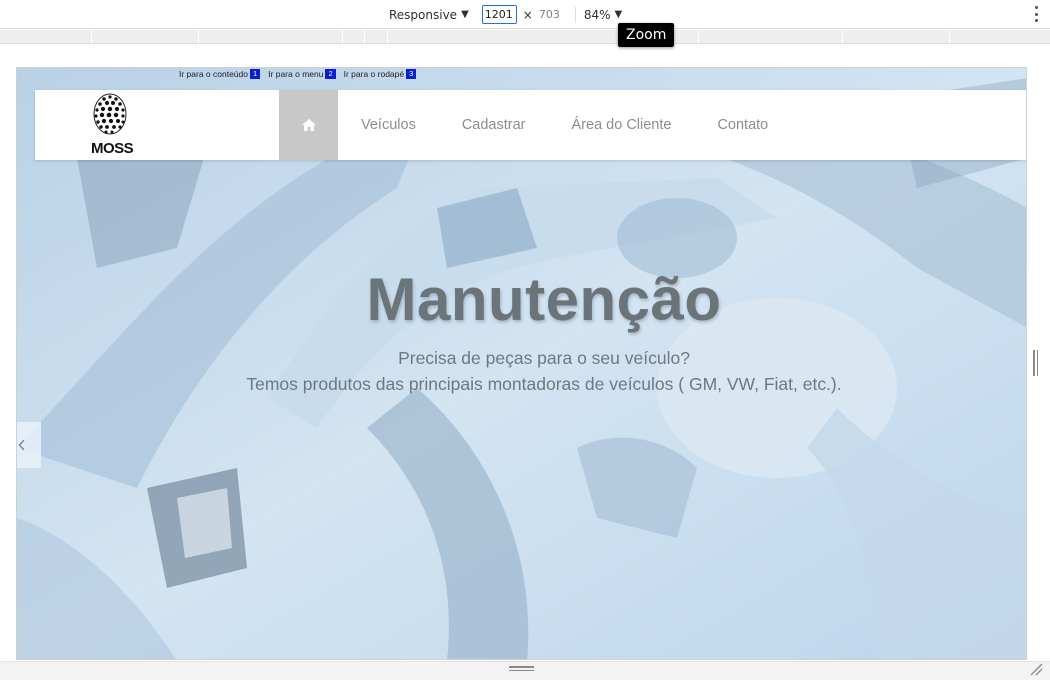 This screenshot has width=1050, height=680. I want to click on resize-corner-icon, so click(1036, 669).